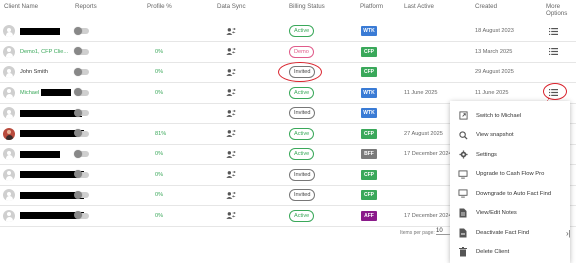  I want to click on upgrade-icon, so click(463, 174).